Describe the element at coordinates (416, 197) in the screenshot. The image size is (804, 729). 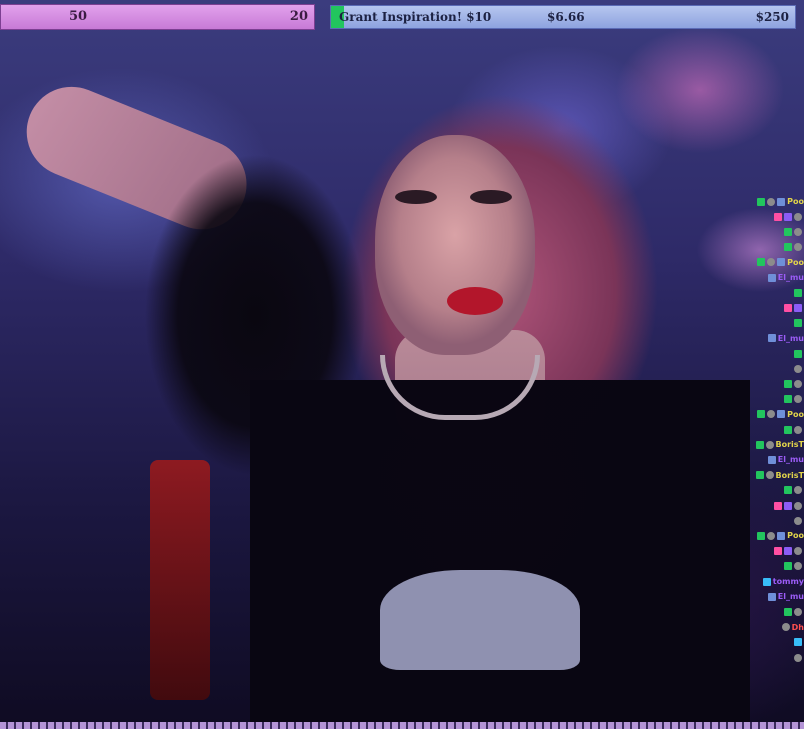
I see `left-eye` at that location.